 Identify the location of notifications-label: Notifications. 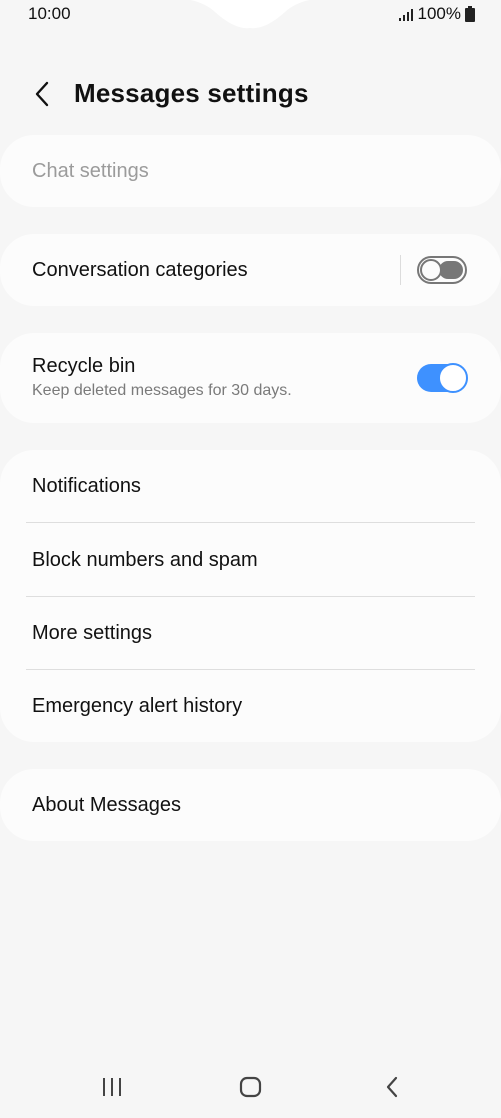
(86, 486).